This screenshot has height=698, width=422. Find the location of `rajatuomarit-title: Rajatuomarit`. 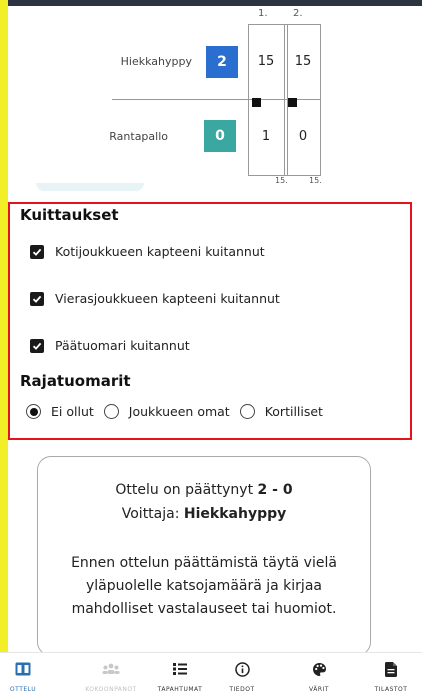

rajatuomarit-title: Rajatuomarit is located at coordinates (75, 381).